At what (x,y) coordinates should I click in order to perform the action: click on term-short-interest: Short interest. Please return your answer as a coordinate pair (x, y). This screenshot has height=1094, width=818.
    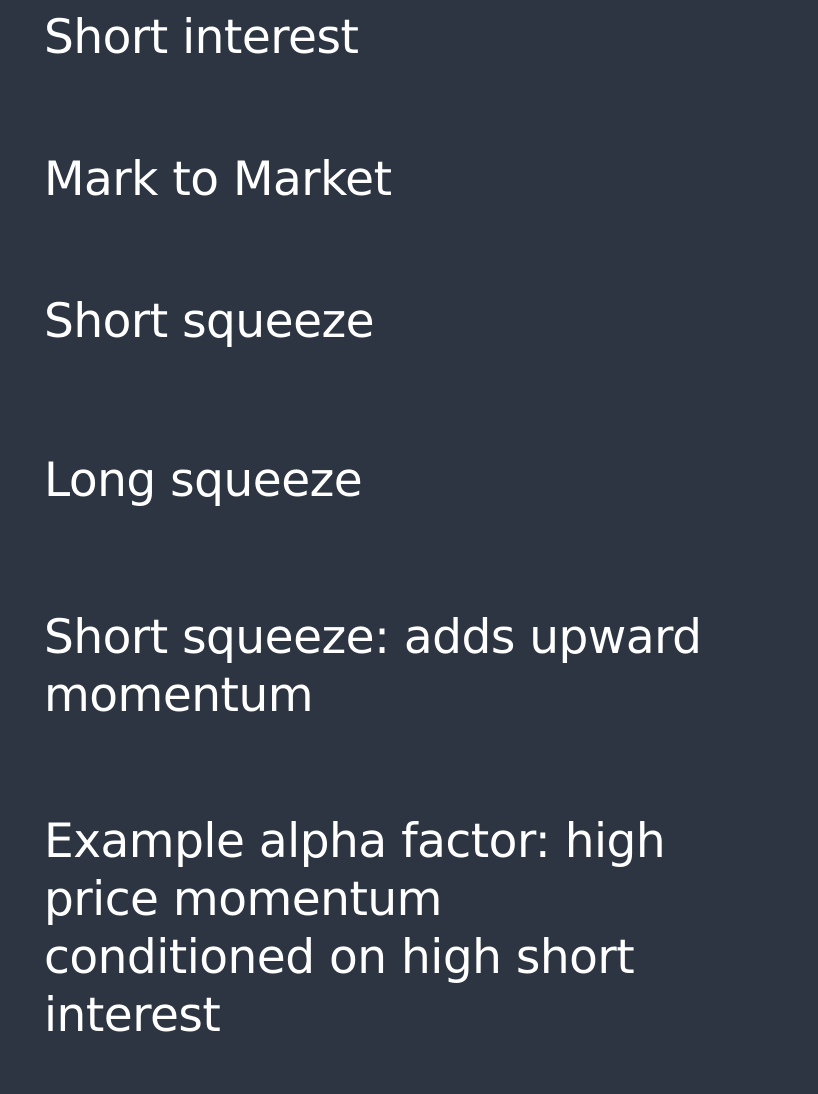
    Looking at the image, I should click on (201, 37).